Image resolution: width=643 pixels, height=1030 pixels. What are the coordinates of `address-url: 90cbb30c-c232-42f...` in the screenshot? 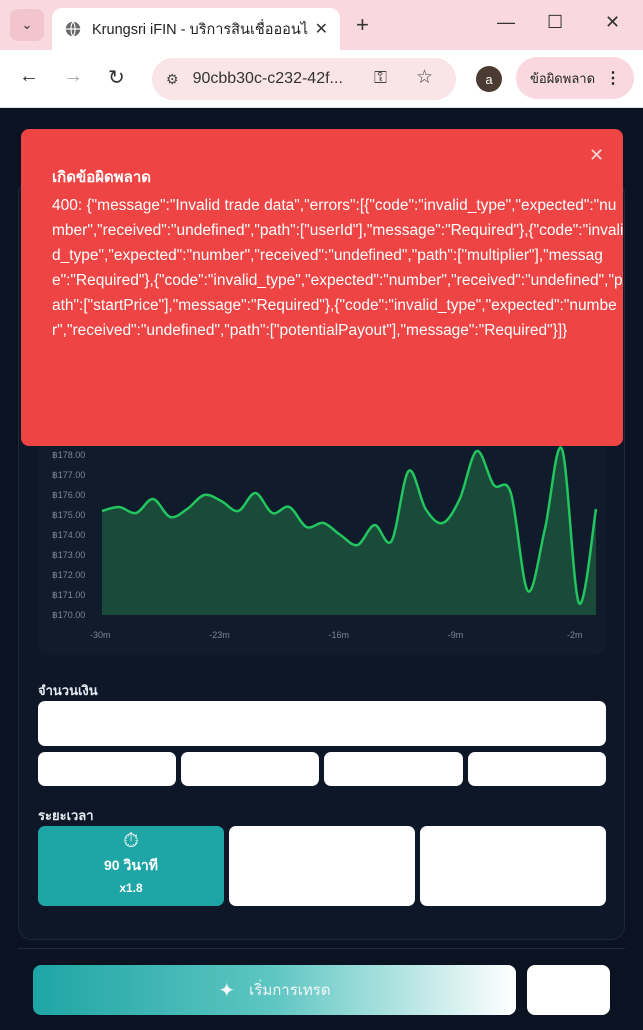 It's located at (267, 78).